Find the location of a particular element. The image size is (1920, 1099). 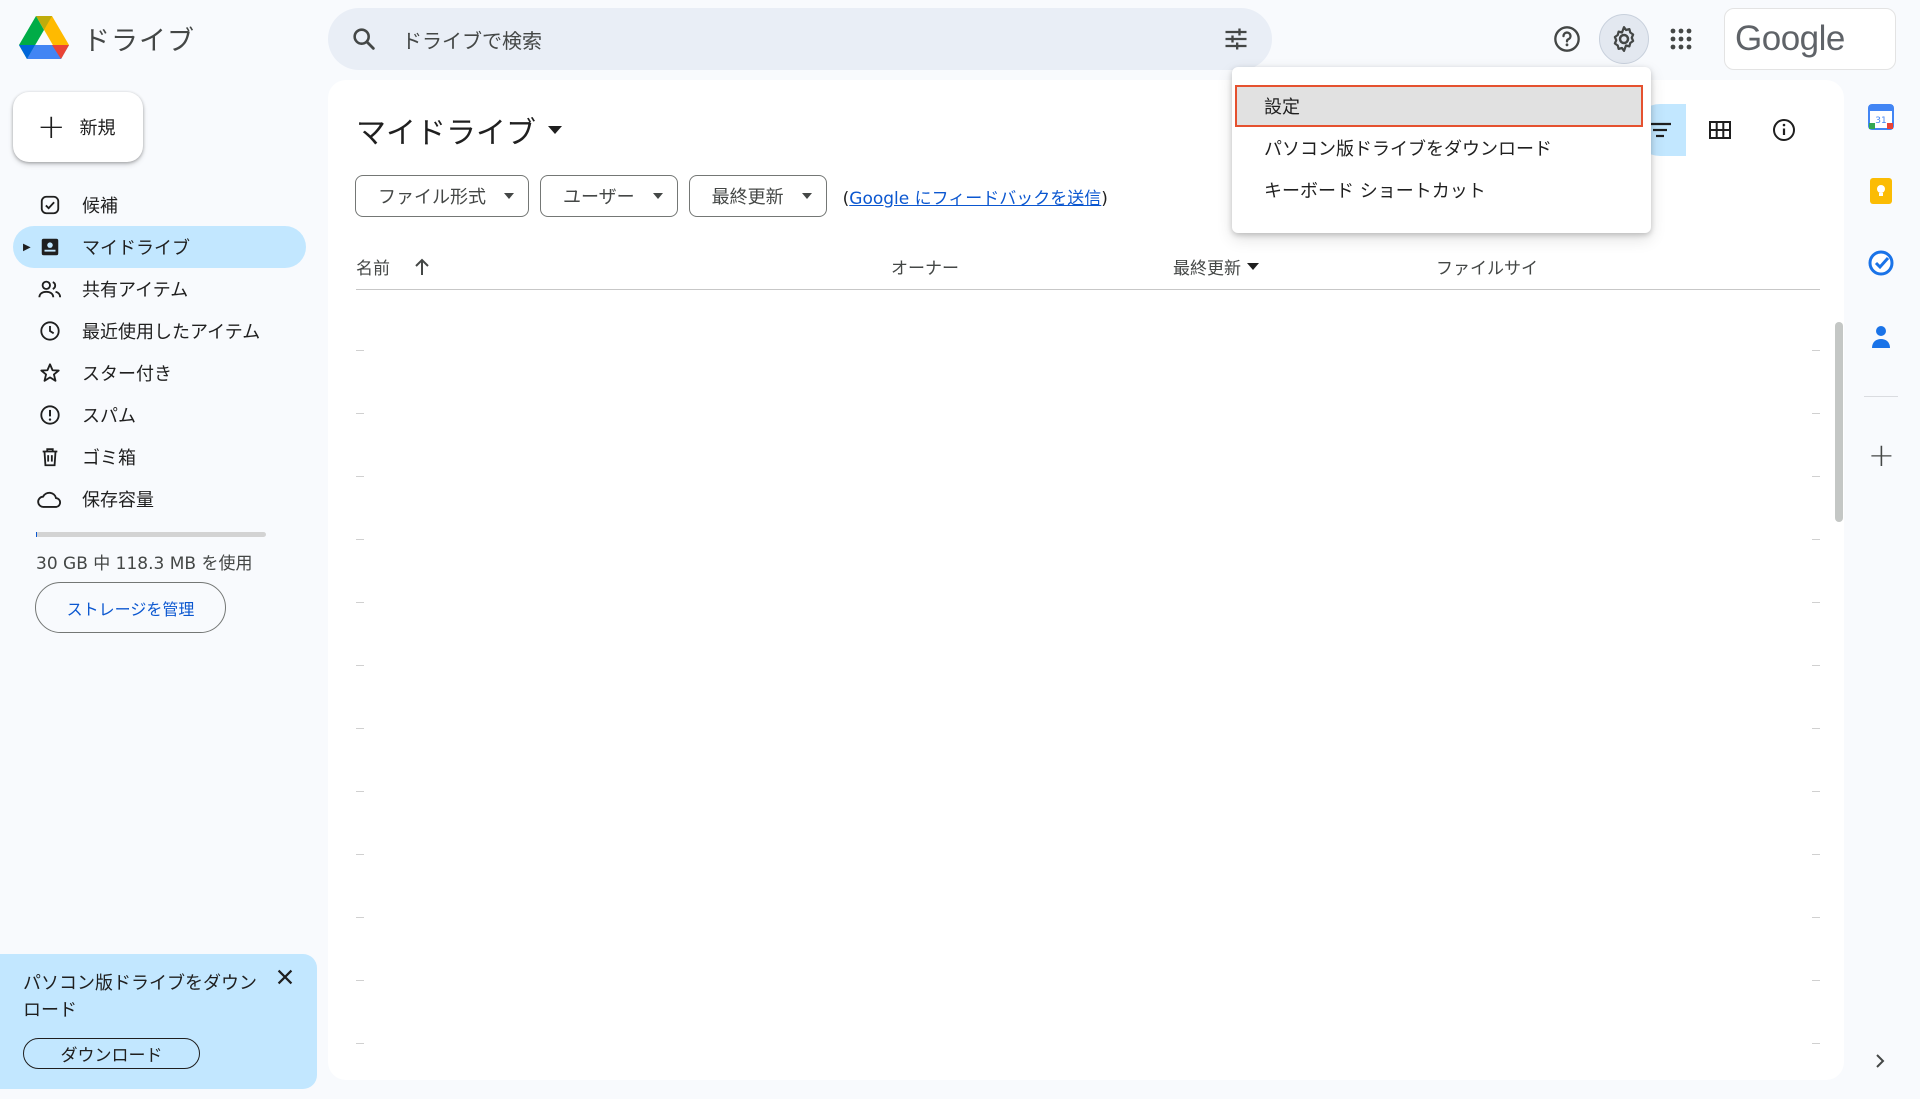

close-icon is located at coordinates (285, 977).